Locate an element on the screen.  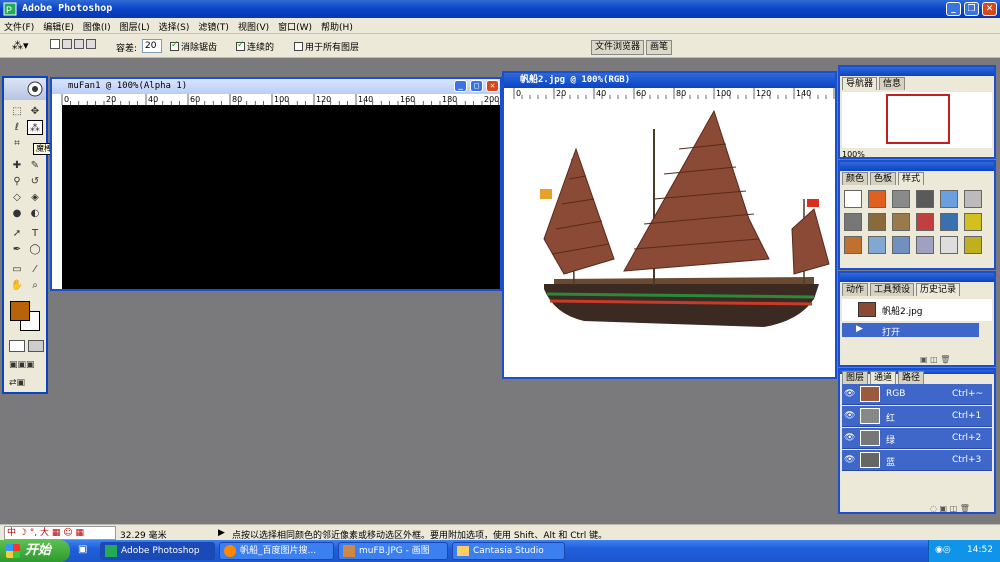
taskbar-item-paint: muFB.JPG - 画图 is located at coordinates (393, 551).